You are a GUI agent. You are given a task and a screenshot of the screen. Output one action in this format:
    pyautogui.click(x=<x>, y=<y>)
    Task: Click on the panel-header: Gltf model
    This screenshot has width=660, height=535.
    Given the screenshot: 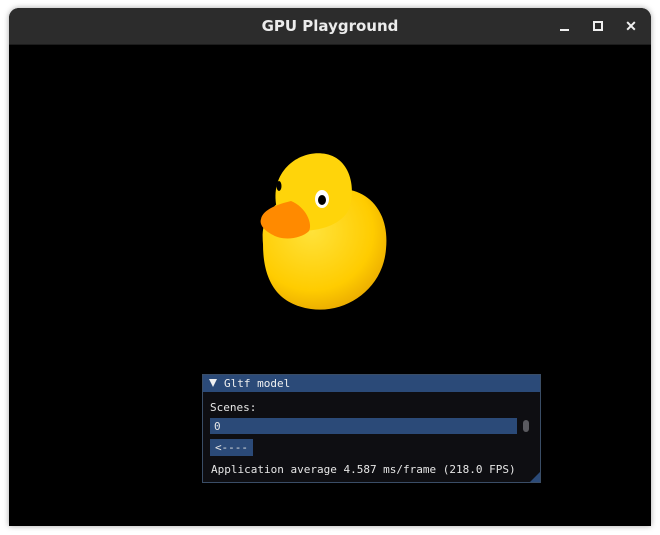 What is the action you would take?
    pyautogui.click(x=371, y=383)
    